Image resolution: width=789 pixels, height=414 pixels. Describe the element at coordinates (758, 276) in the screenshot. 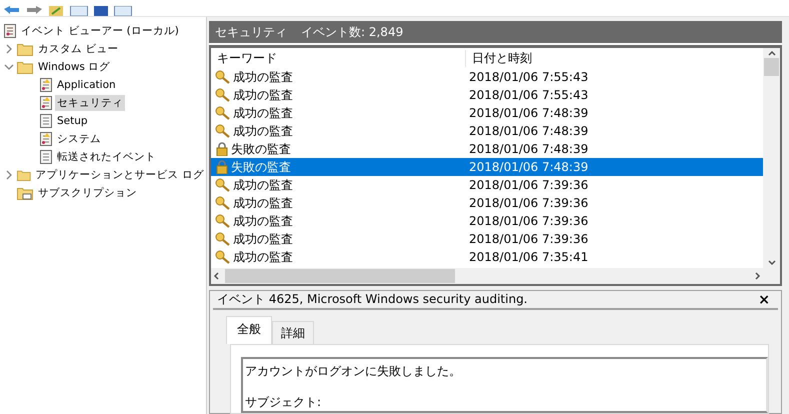

I see `scroll-right-icon` at that location.